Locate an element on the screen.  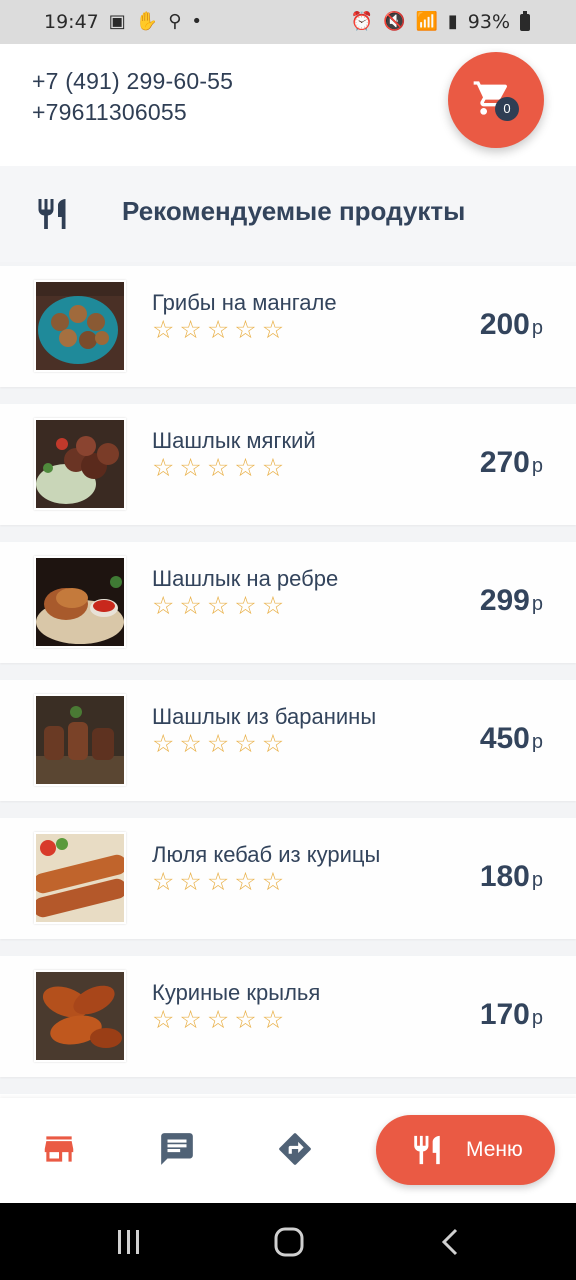
menu-button-label: Меню is located at coordinates (494, 1149).